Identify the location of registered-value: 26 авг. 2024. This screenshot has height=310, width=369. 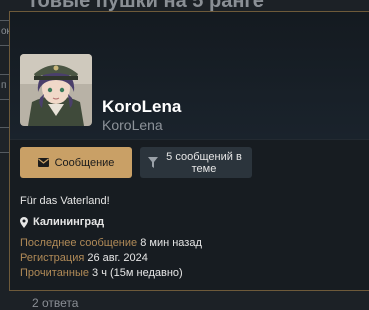
(117, 258).